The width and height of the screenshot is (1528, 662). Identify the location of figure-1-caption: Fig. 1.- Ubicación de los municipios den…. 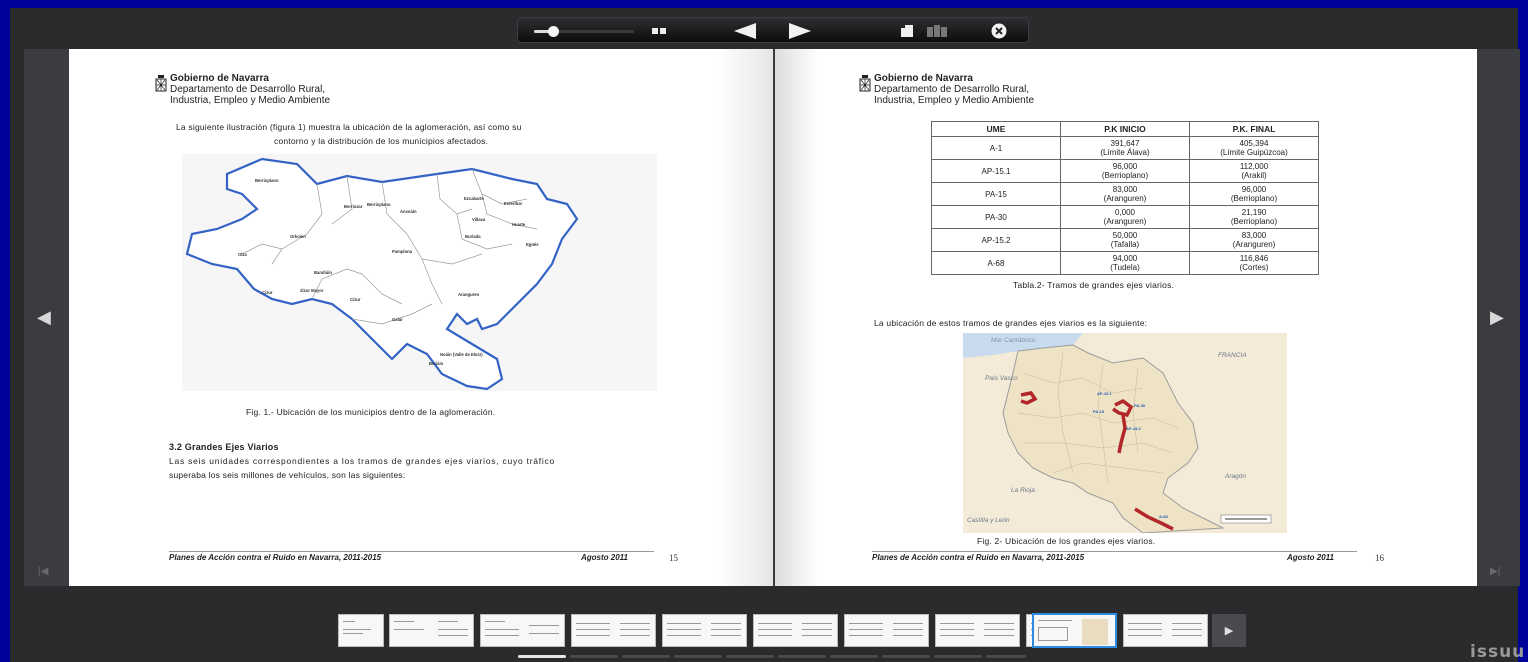
(371, 412).